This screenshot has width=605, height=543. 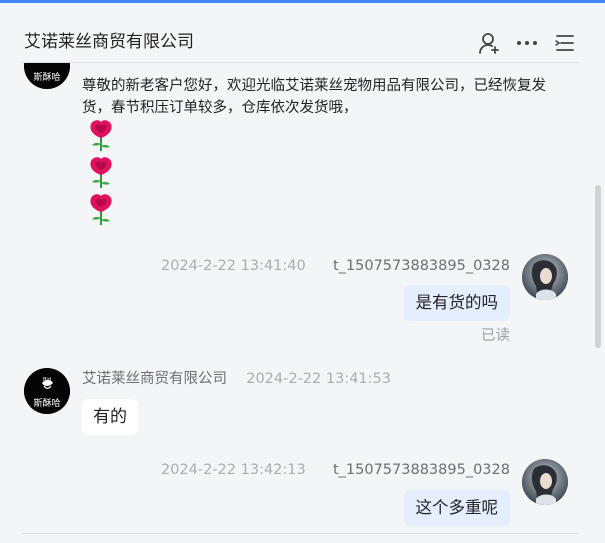 I want to click on message-meta: 2024-2-22 13:42:13 t_1507573883895_0328, so click(x=335, y=470).